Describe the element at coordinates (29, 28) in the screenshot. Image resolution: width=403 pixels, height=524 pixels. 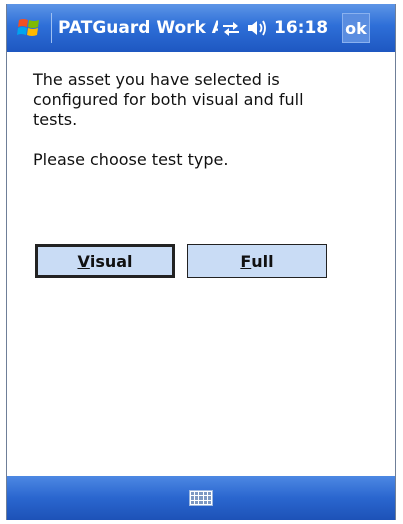
I see `windows-flag-icon` at that location.